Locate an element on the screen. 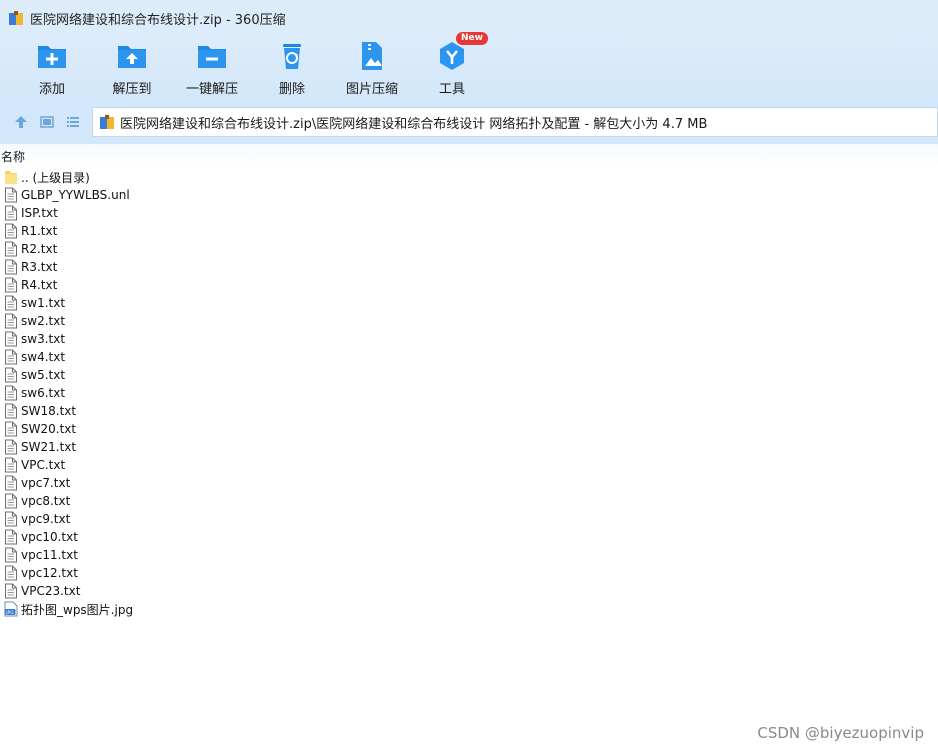 This screenshot has width=938, height=754. jpg-file-icon: JPG is located at coordinates (11, 609).